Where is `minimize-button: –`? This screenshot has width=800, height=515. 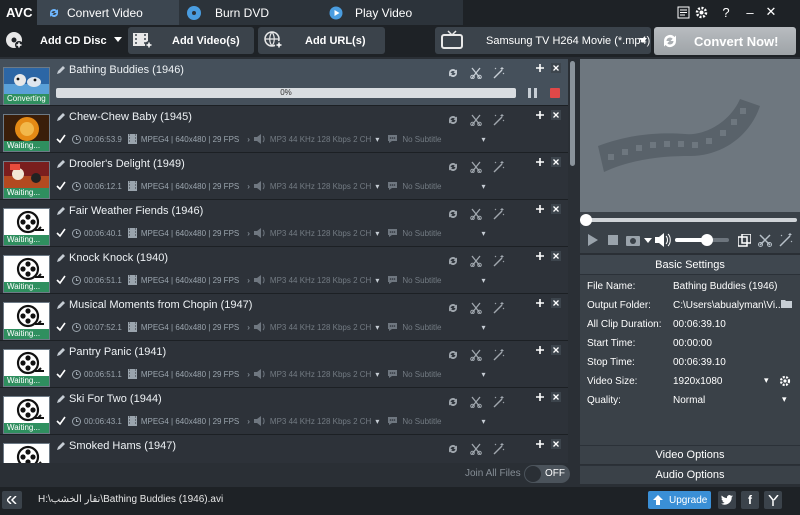
minimize-button: – is located at coordinates (750, 12).